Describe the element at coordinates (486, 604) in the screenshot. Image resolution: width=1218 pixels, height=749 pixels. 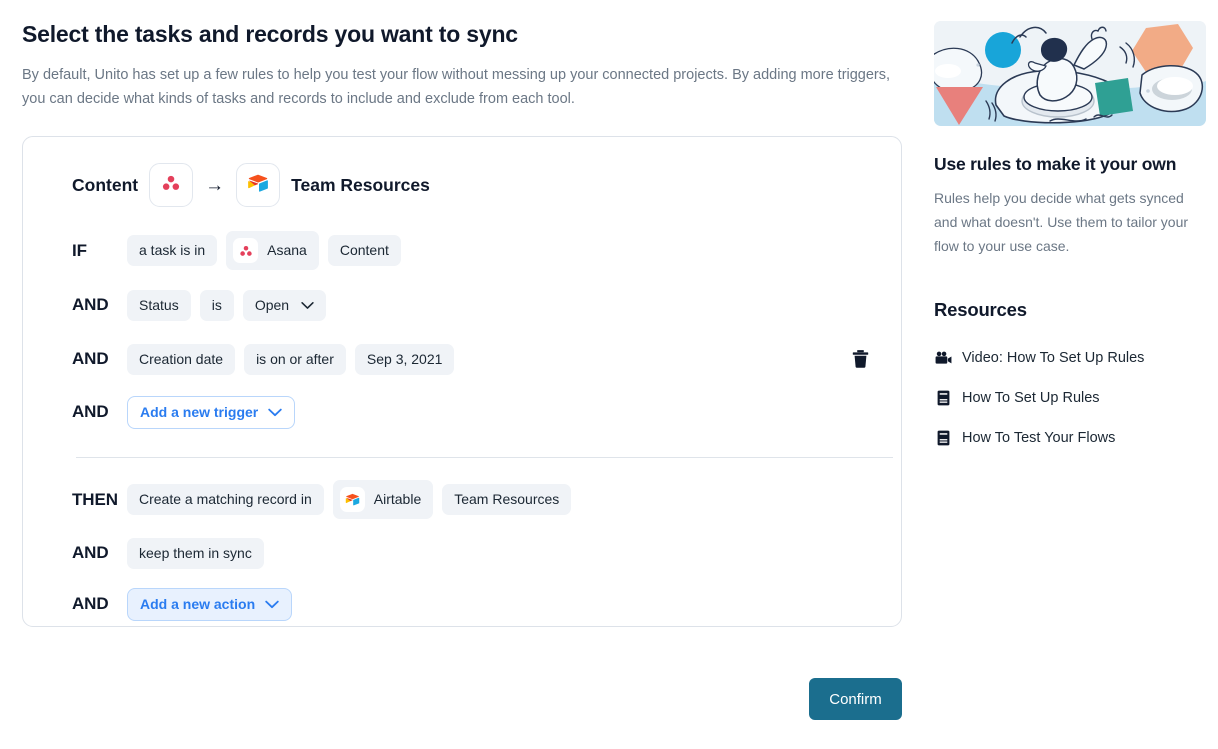
I see `add-action-row: AND Add a new action` at that location.